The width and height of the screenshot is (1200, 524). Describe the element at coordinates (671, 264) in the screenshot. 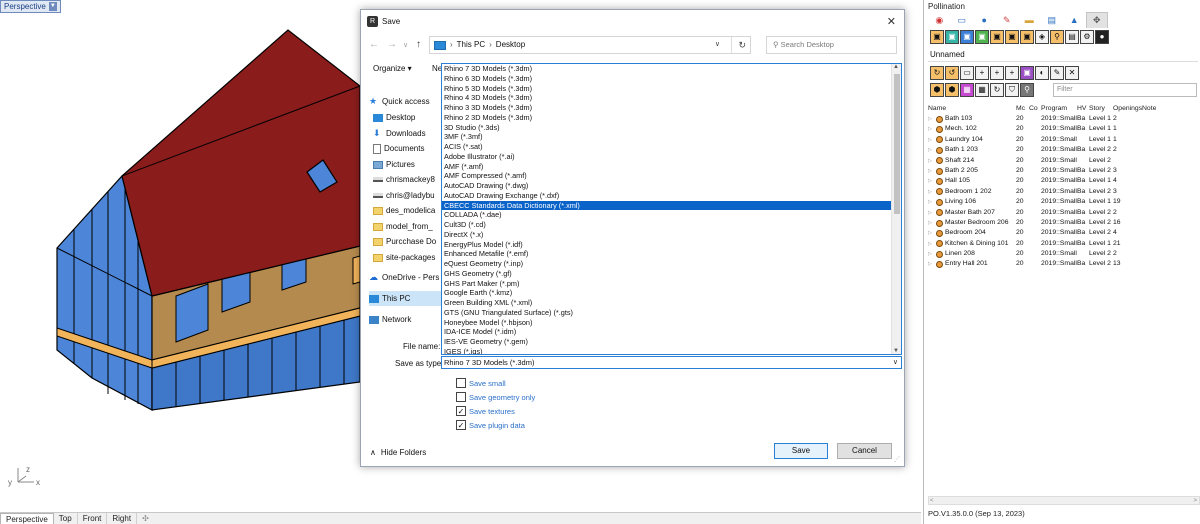

I see `file-type-option: eQuest Geometry (*.inp)` at that location.